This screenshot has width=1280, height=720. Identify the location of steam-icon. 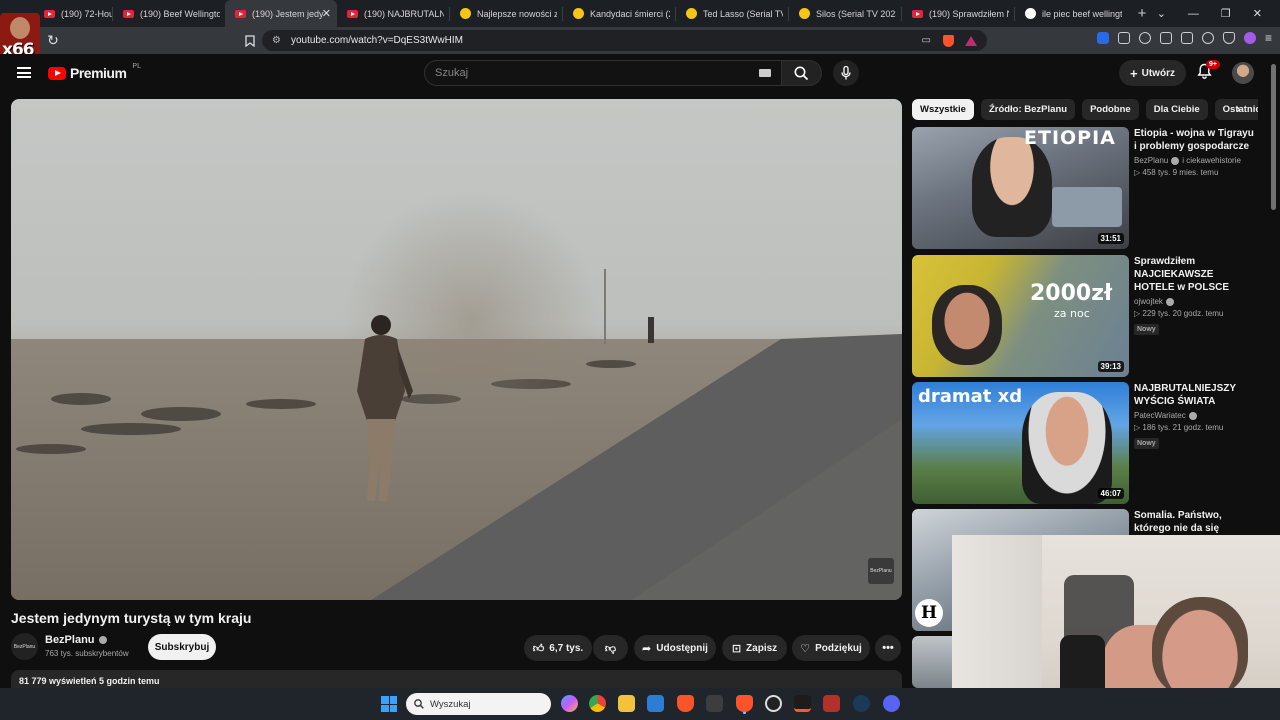
(861, 703).